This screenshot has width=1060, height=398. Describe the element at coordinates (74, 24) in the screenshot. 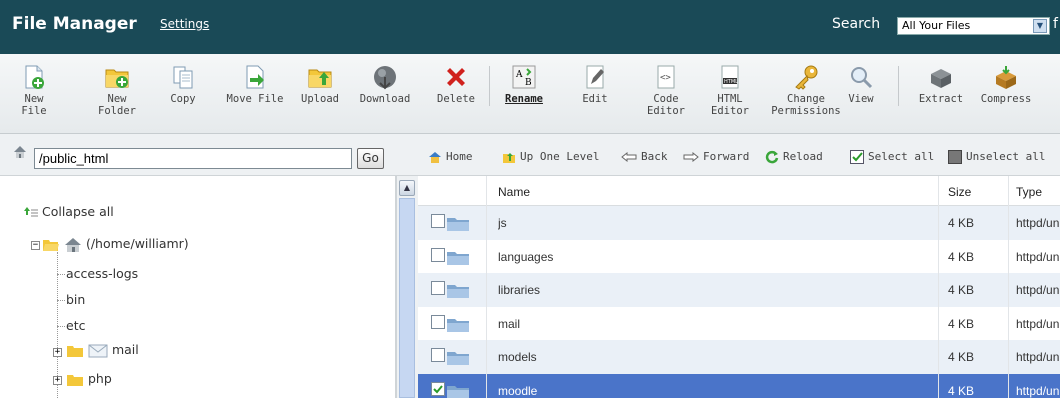

I see `app-title: File Manager` at that location.